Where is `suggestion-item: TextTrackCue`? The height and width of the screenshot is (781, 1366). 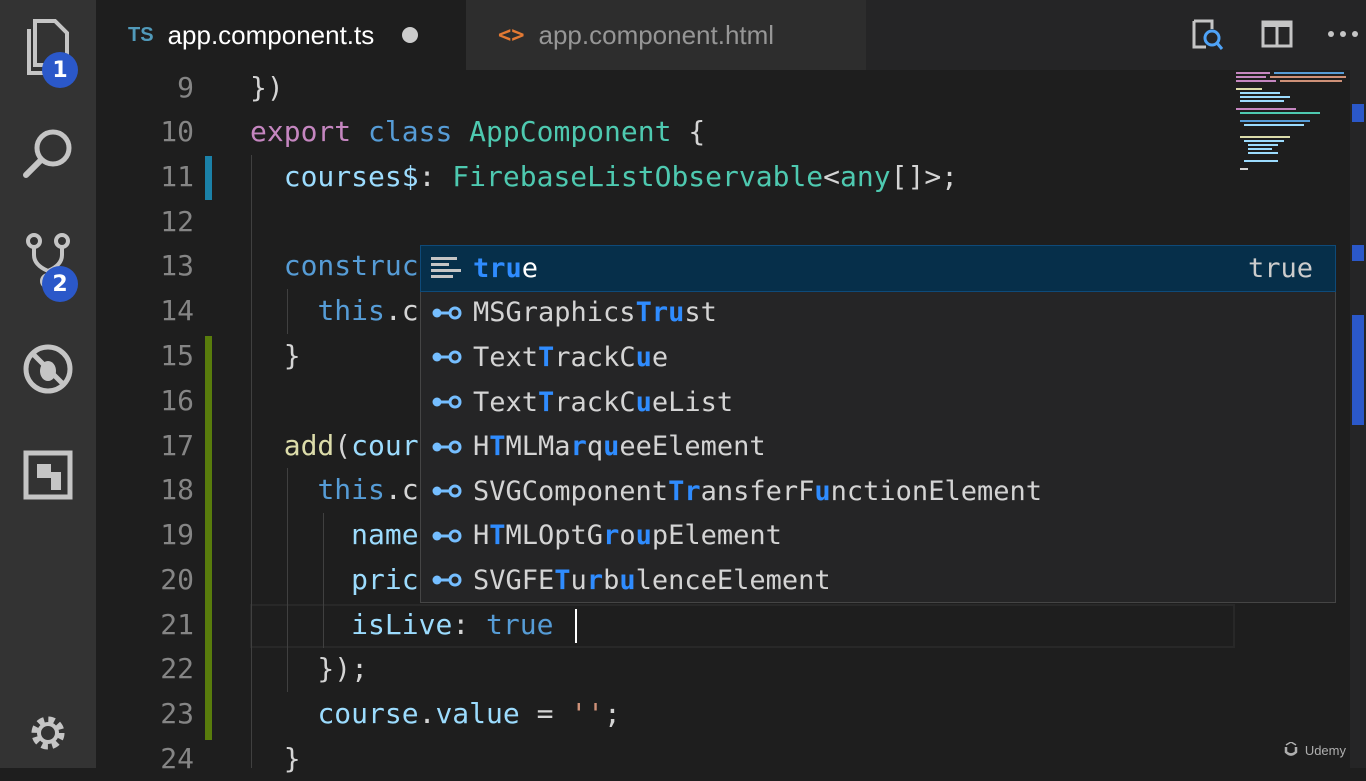
suggestion-item: TextTrackCue is located at coordinates (878, 357).